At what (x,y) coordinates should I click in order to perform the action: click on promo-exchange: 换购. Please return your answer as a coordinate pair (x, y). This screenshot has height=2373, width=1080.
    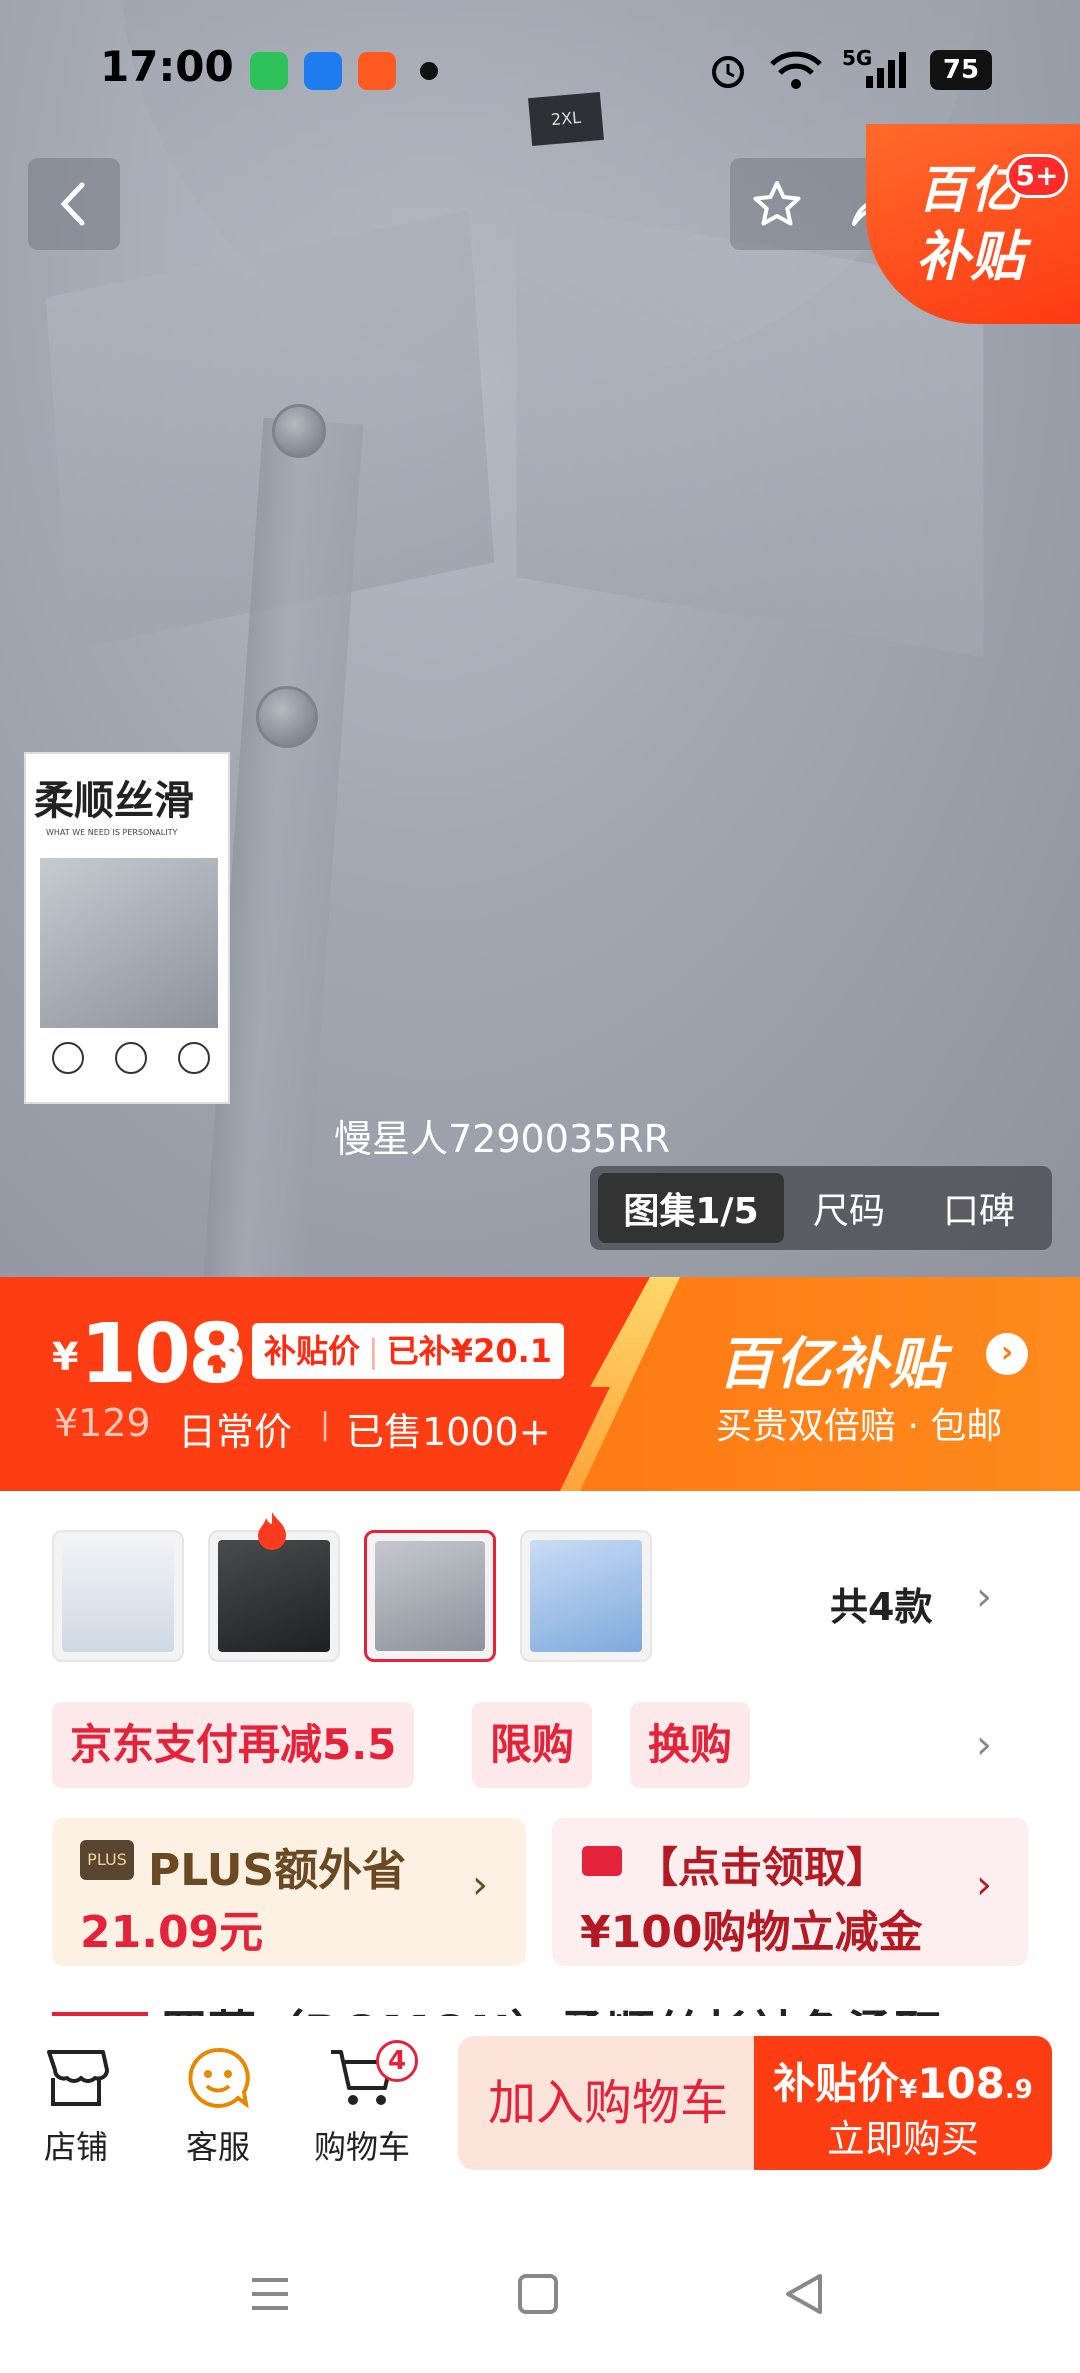
    Looking at the image, I should click on (690, 1745).